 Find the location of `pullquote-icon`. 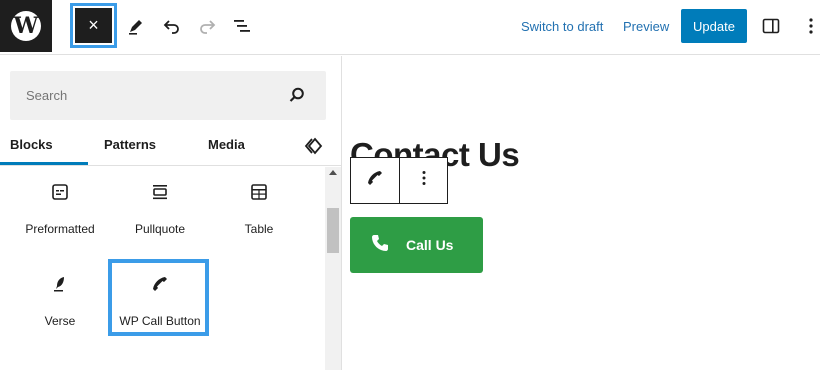

pullquote-icon is located at coordinates (160, 192).